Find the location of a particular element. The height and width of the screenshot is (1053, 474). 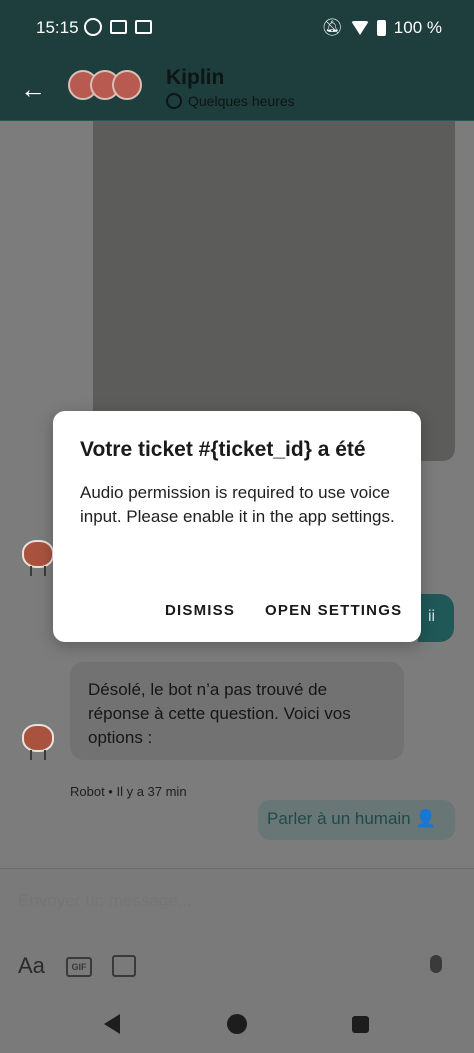

dismiss-button: DISMISS is located at coordinates (200, 610).